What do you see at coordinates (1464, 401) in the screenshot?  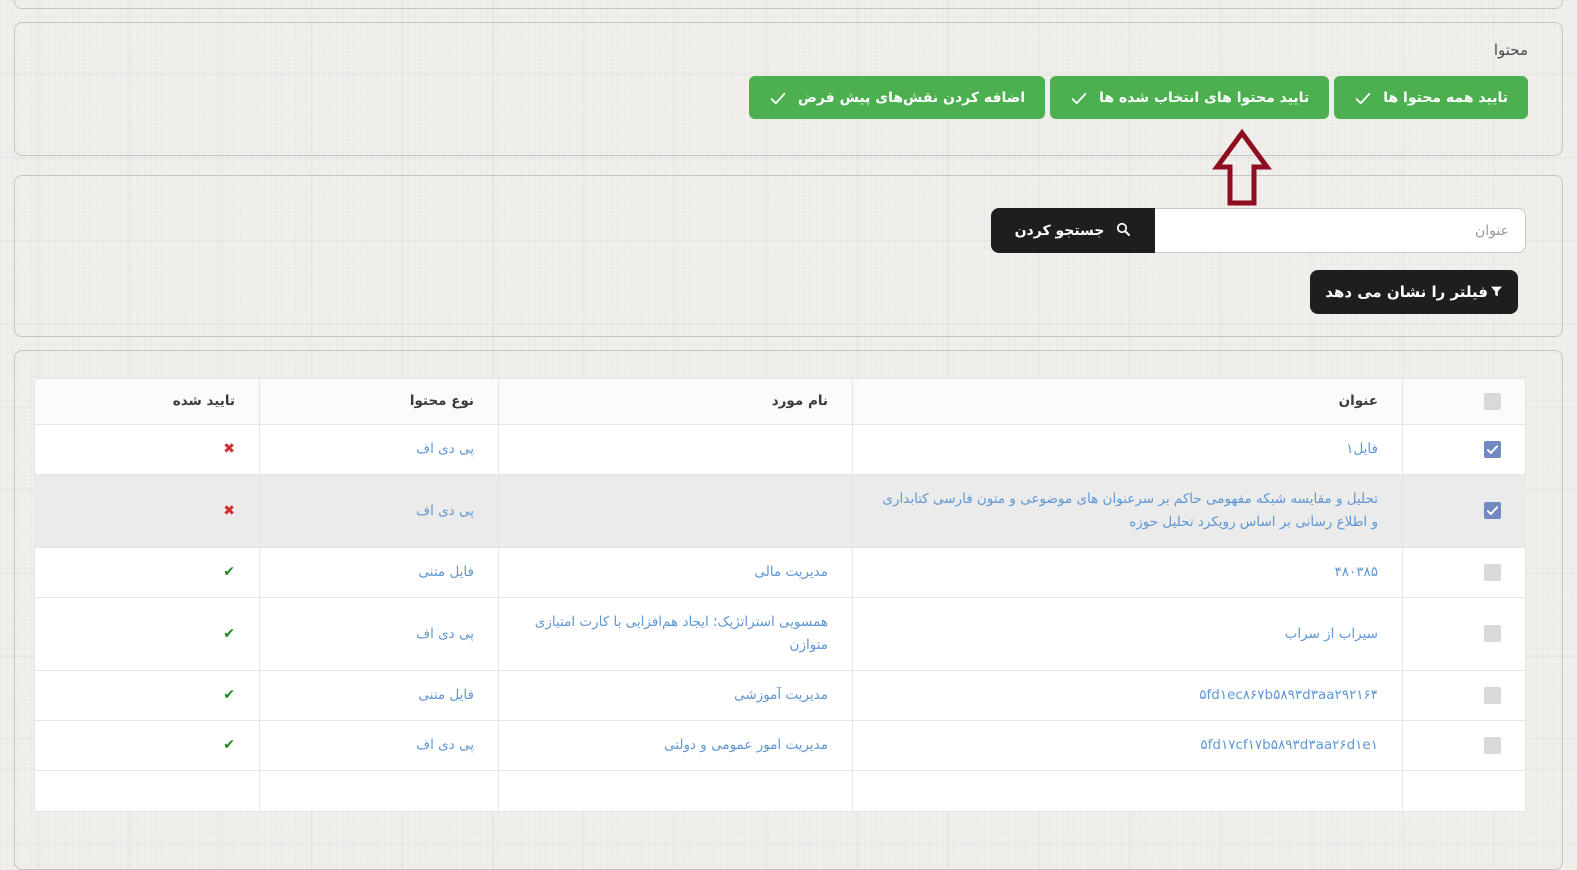 I see `select-all-cell` at bounding box center [1464, 401].